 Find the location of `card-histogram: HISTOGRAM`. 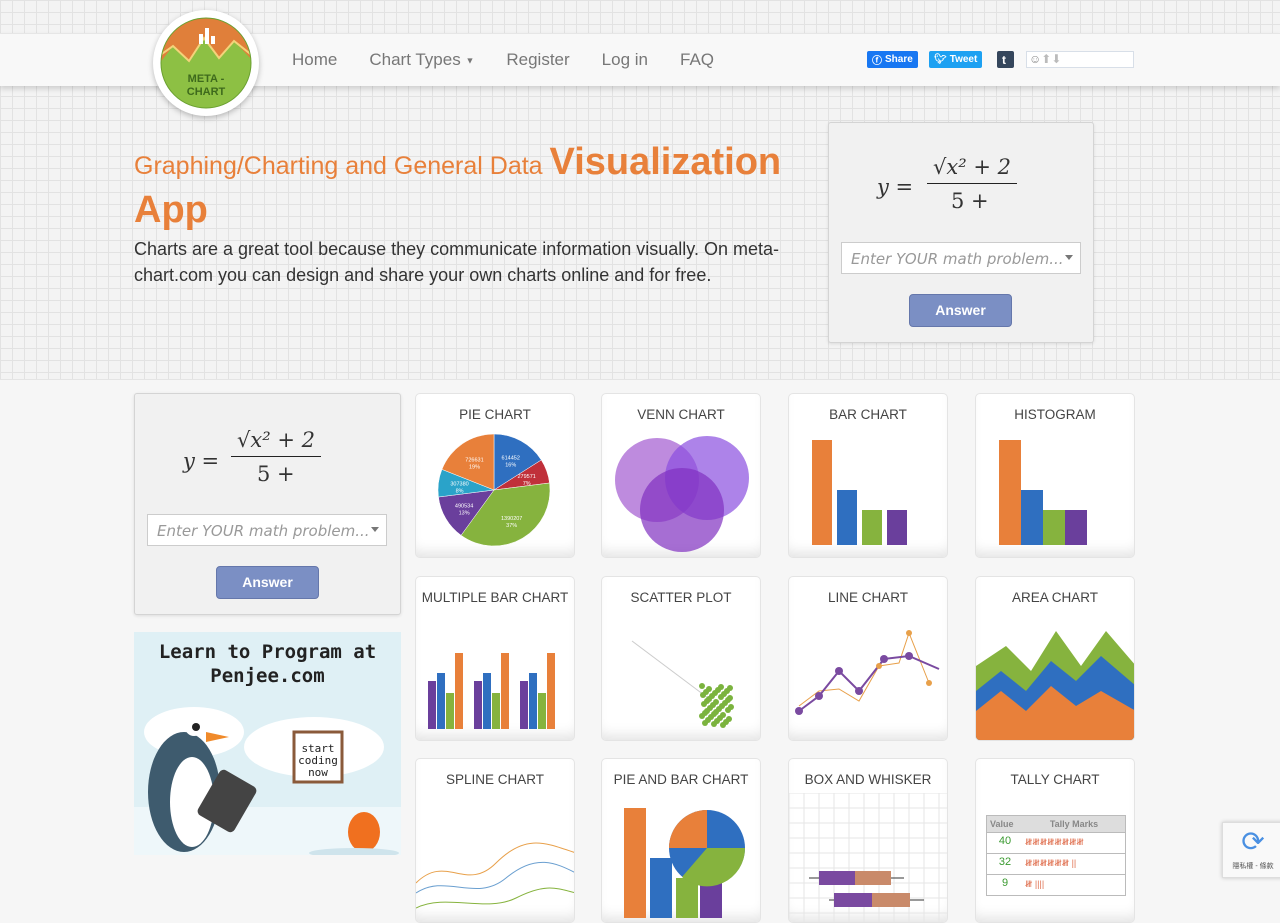

card-histogram: HISTOGRAM is located at coordinates (1055, 475).